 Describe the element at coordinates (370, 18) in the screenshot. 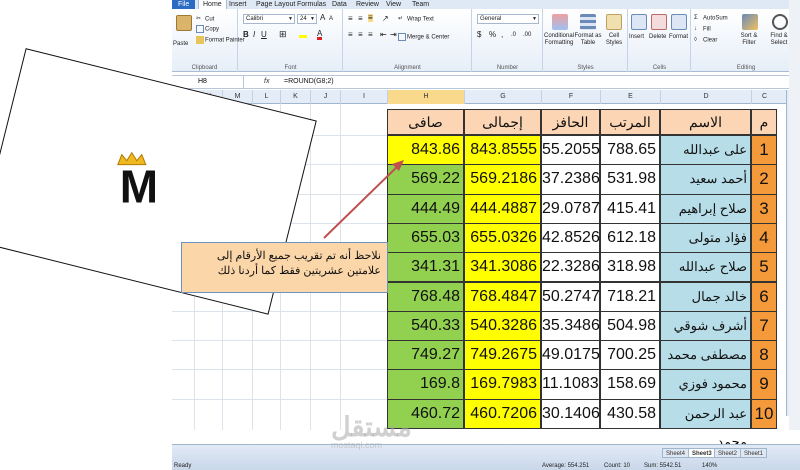

I see `align-bottom-icon: ≡` at that location.